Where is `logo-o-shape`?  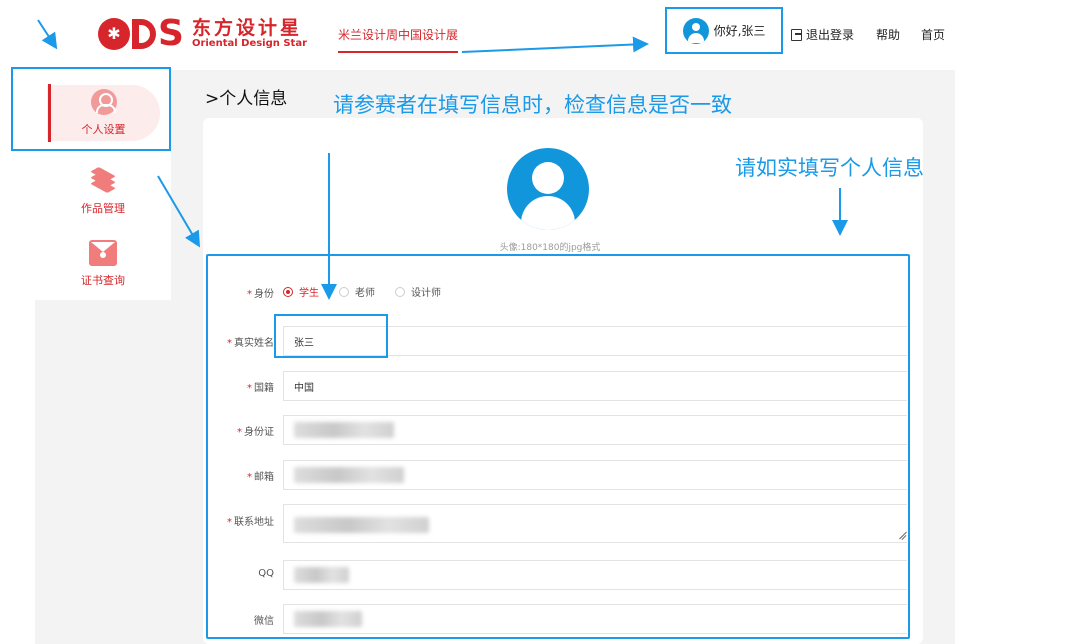 logo-o-shape is located at coordinates (114, 34).